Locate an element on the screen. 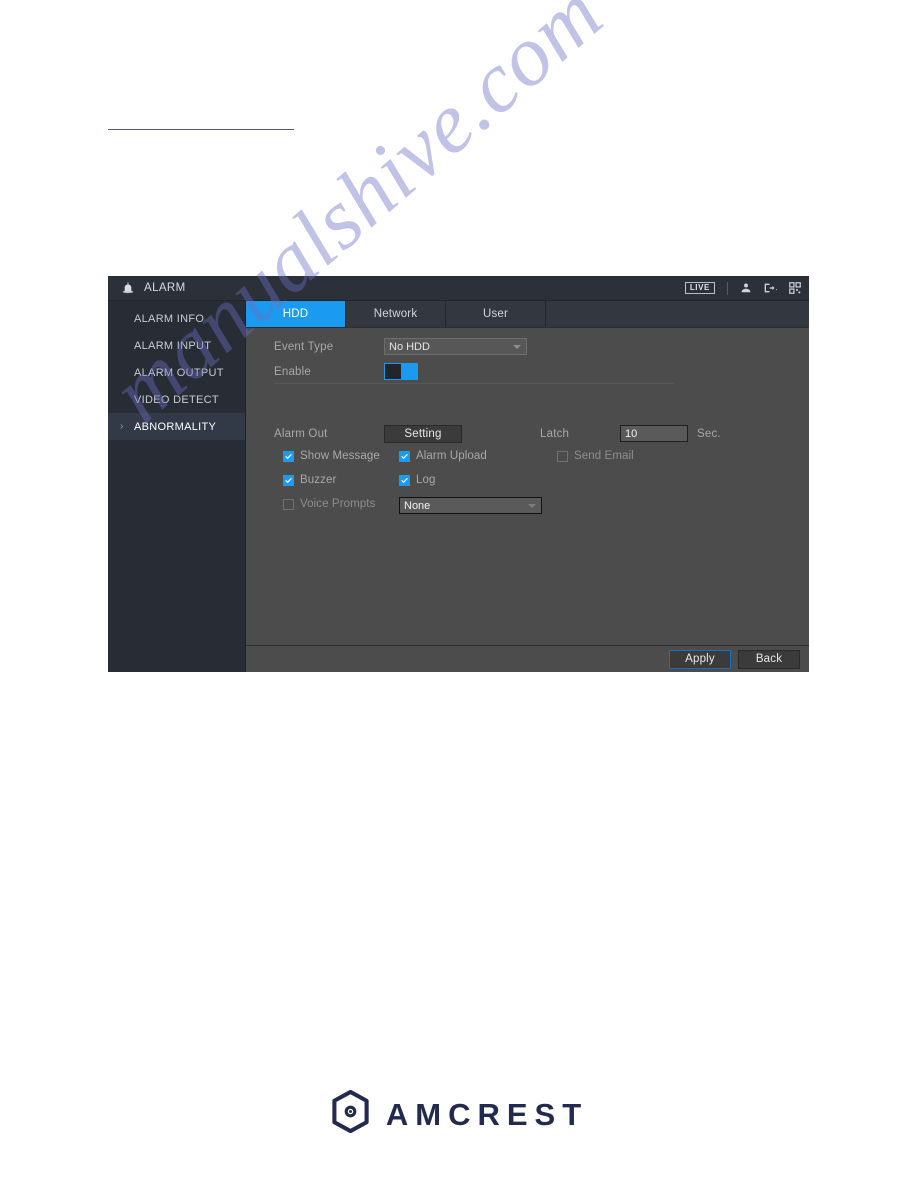 Image resolution: width=918 pixels, height=1188 pixels. latch-row: Latch 10 Sec. is located at coordinates (630, 433).